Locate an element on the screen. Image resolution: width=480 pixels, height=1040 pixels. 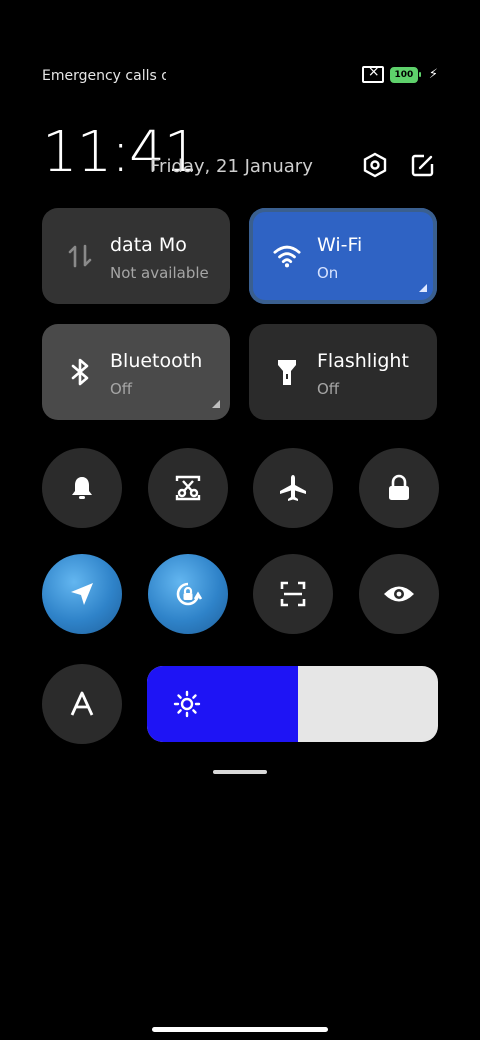
bluetooth-title: Bluetooth is located at coordinates (156, 361).